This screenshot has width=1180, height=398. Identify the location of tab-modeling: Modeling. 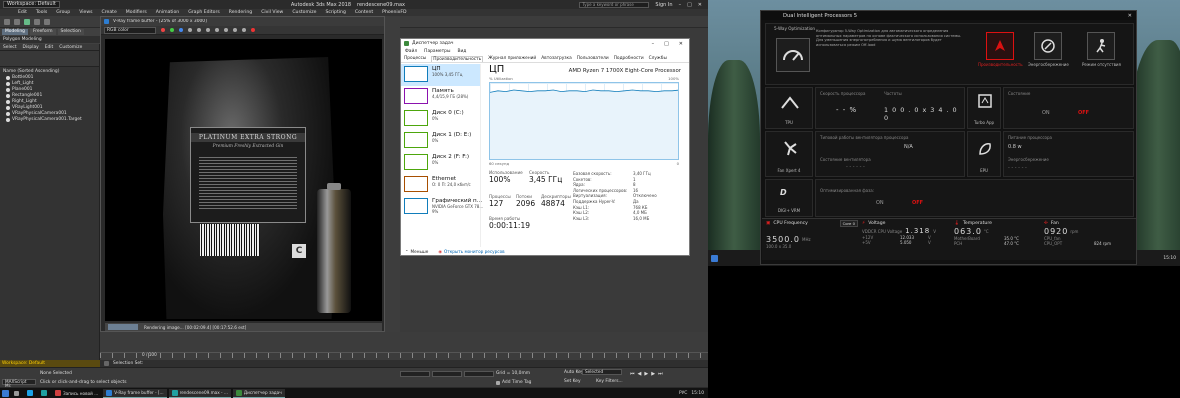
(15, 32).